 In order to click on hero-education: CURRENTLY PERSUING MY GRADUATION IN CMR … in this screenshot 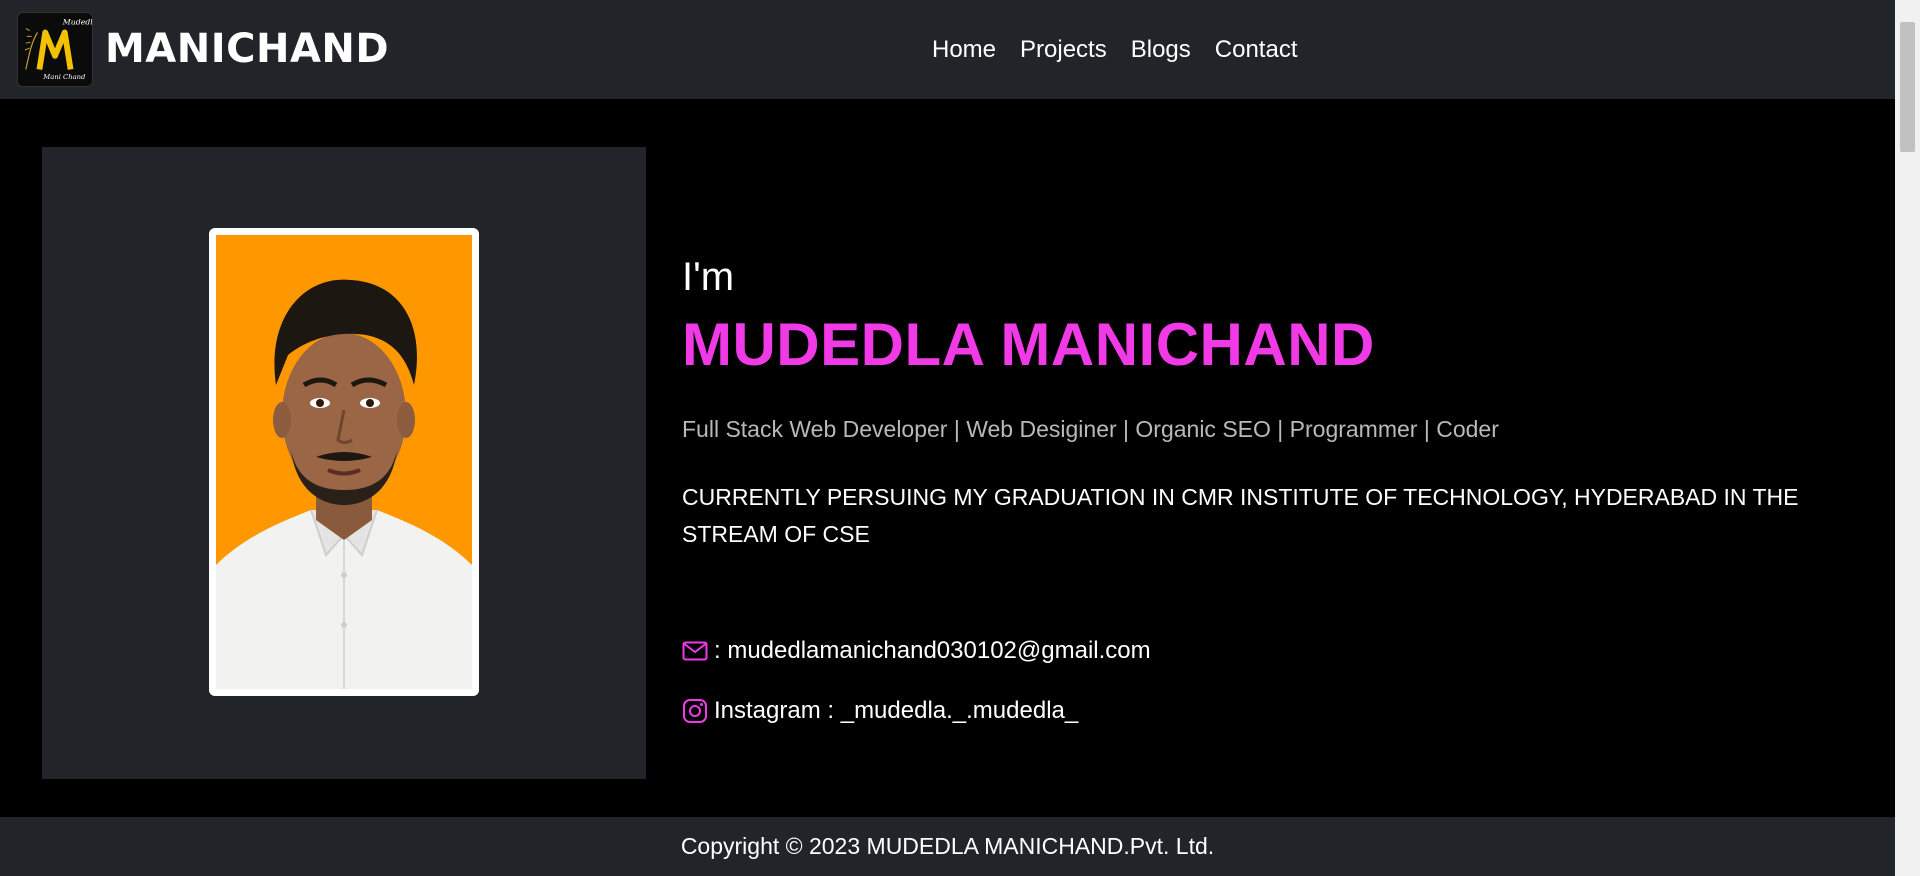, I will do `click(1240, 515)`.